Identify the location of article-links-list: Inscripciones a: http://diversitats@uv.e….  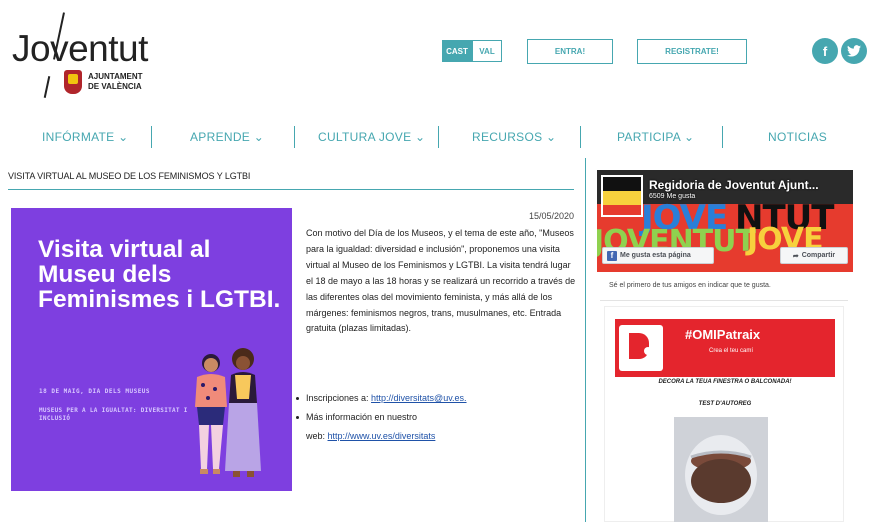
(436, 417).